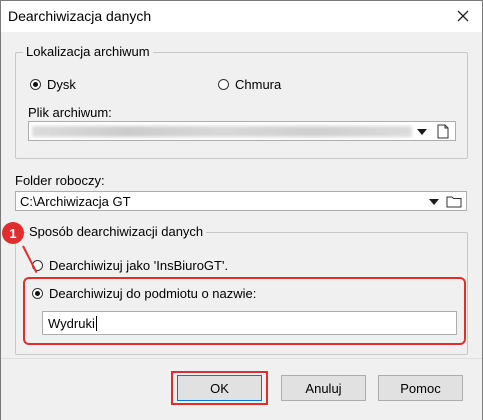  I want to click on document-icon, so click(443, 131).